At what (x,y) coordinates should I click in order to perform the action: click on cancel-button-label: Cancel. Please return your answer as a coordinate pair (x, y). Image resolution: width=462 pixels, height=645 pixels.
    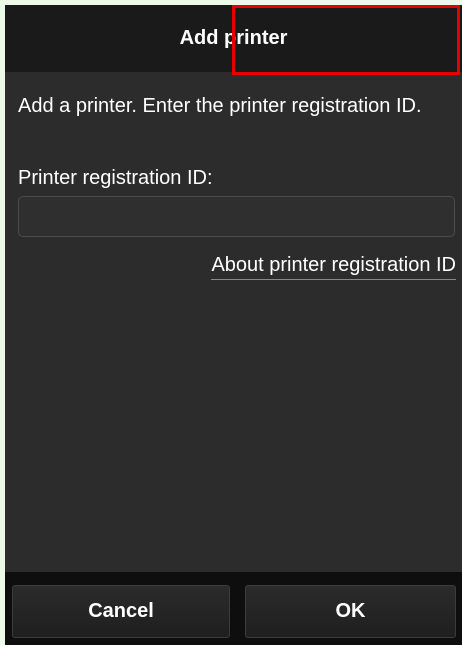
    Looking at the image, I should click on (121, 611).